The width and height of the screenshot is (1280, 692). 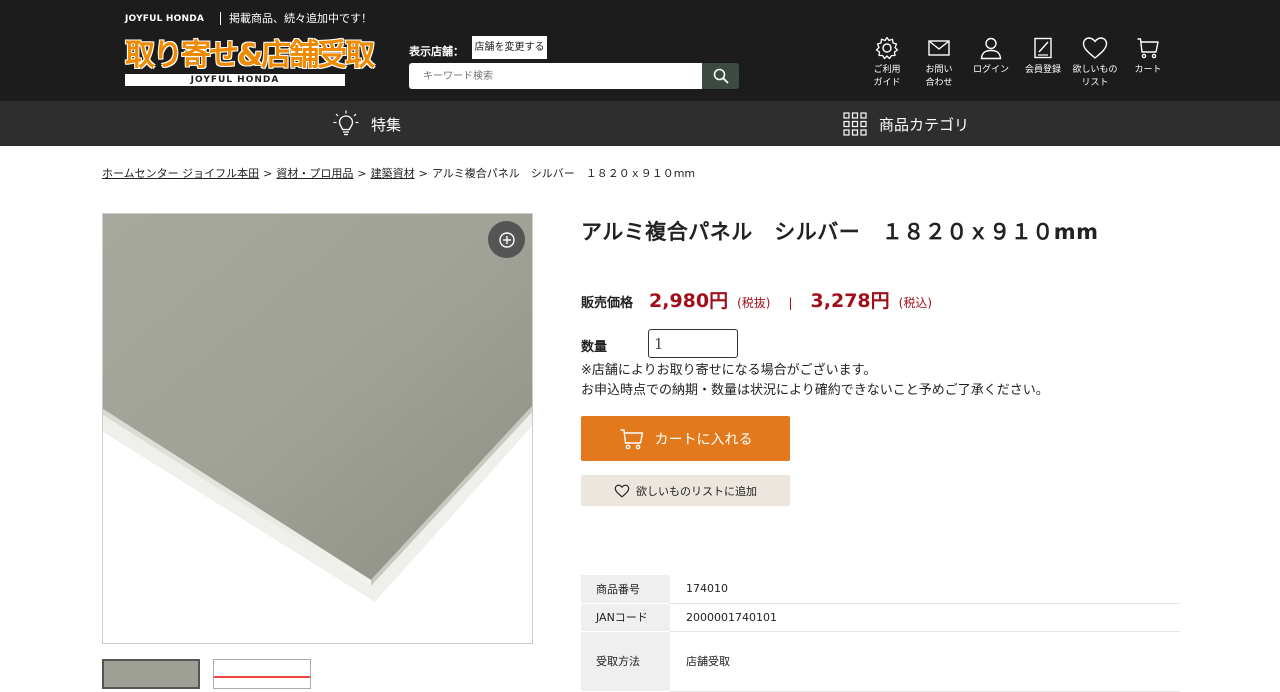 I want to click on spec-value: 174010, so click(x=925, y=589).